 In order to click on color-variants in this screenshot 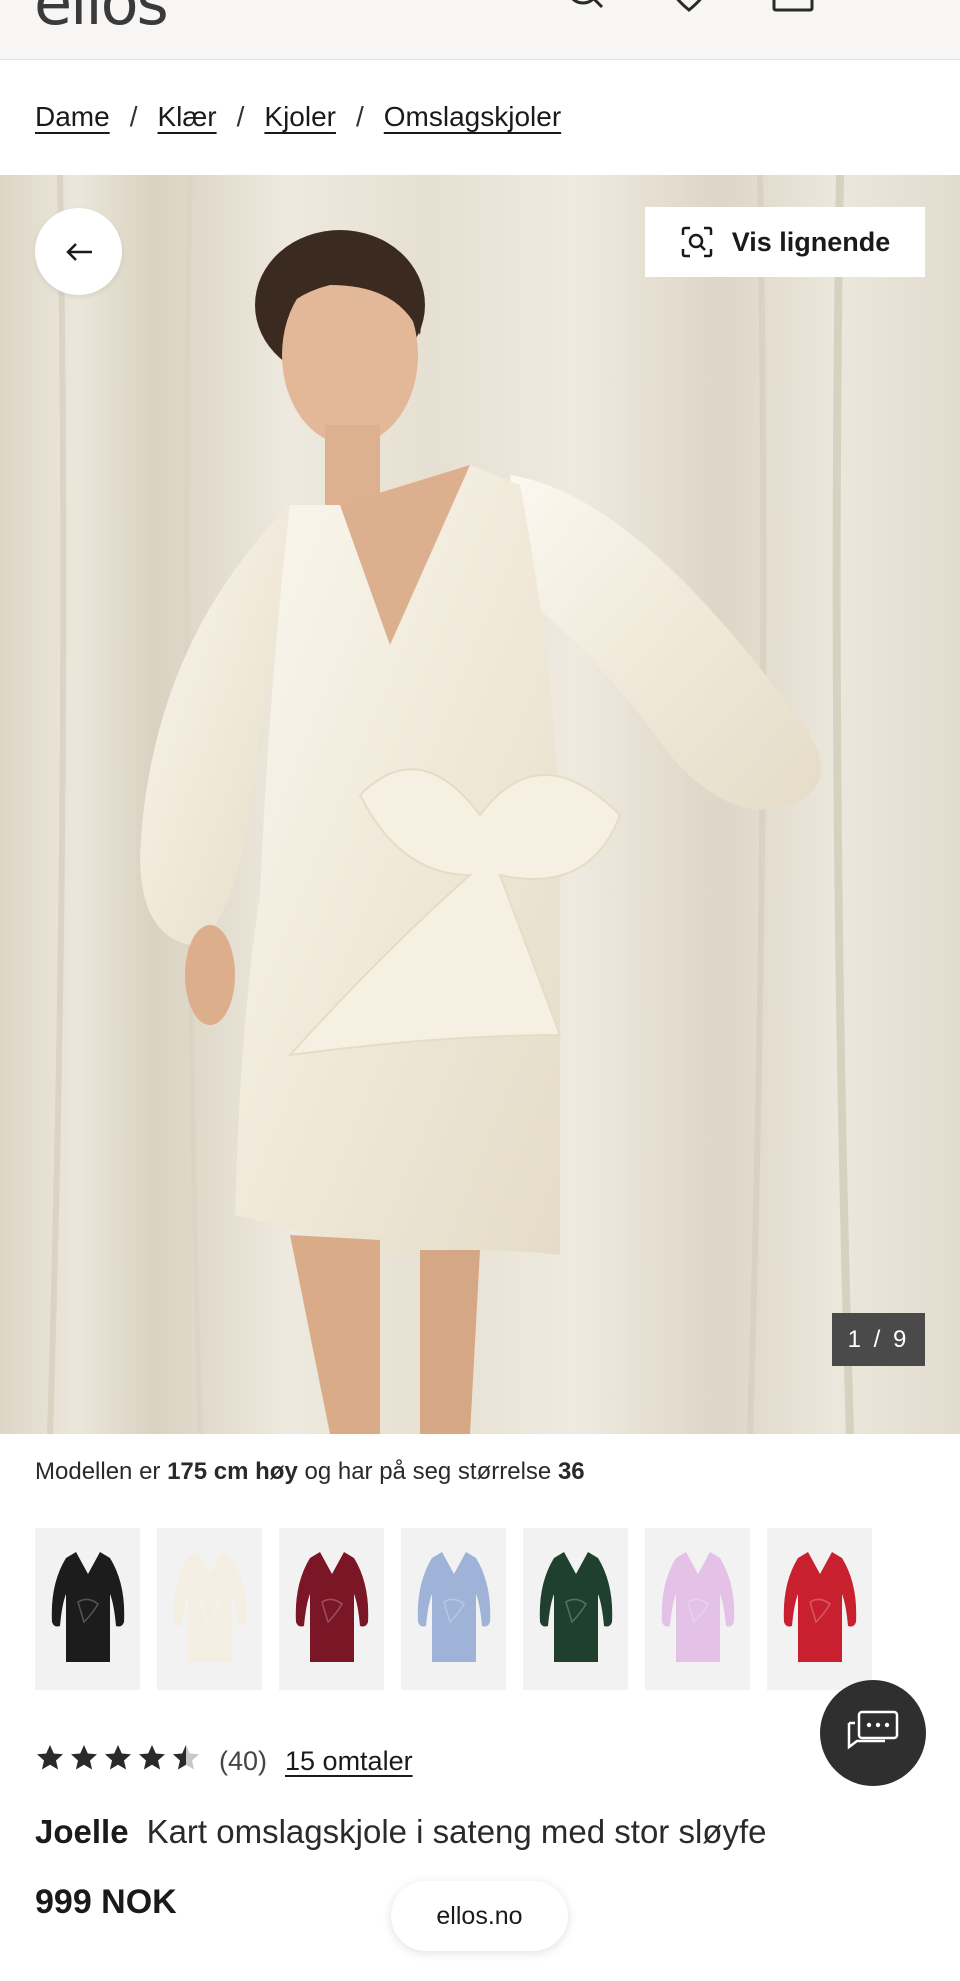, I will do `click(453, 1609)`.